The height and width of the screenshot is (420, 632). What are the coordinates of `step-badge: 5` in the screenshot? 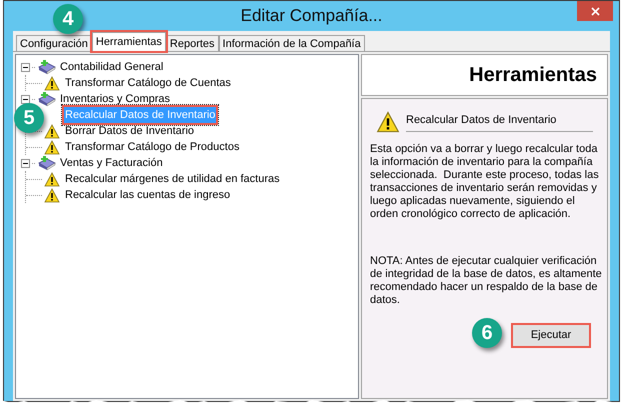 It's located at (29, 118).